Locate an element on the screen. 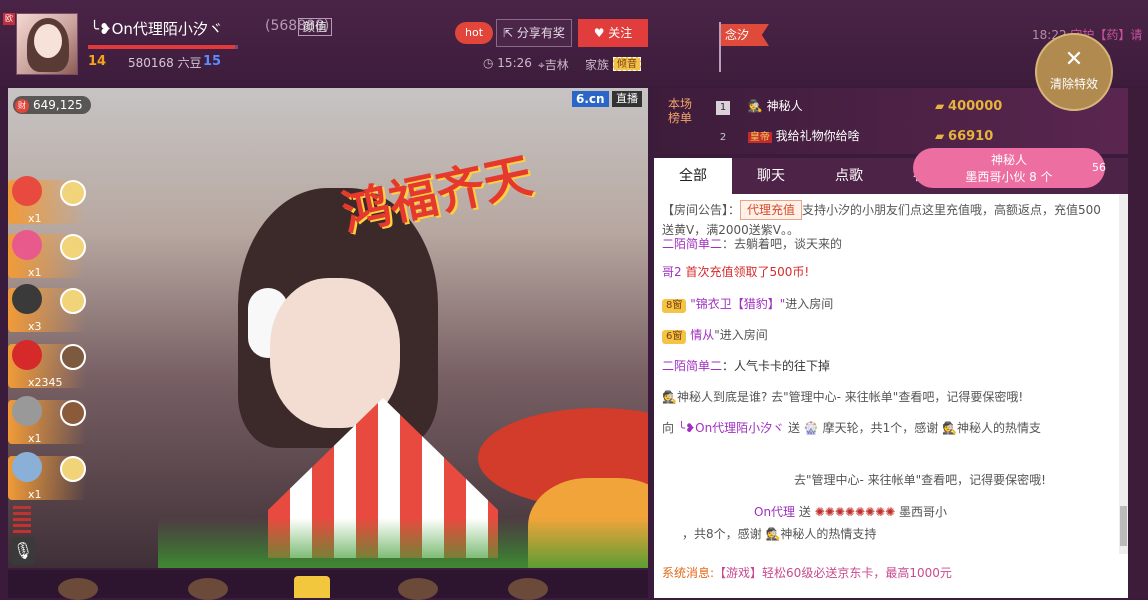 Image resolution: width=1148 pixels, height=600 pixels. anchor-level: 14 is located at coordinates (97, 61).